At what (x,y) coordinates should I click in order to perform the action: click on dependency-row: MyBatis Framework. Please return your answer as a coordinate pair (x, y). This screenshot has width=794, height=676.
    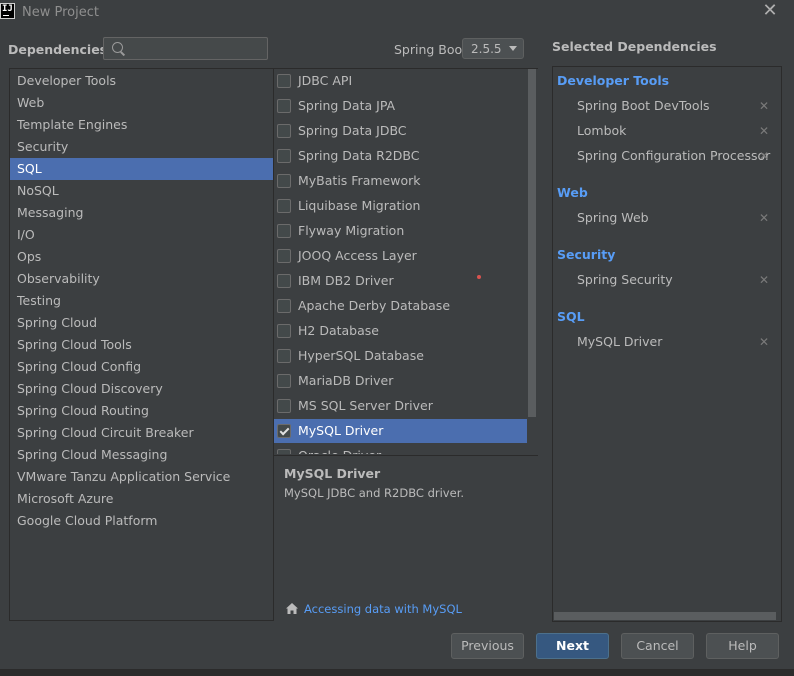
    Looking at the image, I should click on (400, 181).